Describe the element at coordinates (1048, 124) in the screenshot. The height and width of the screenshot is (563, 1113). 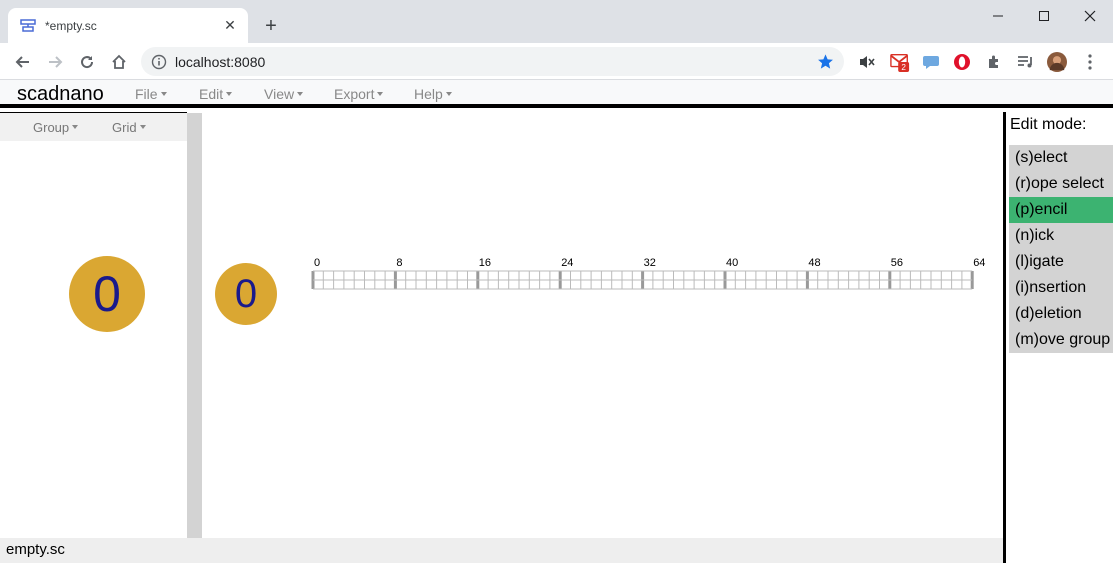
I see `edit-mode-label: Edit mode:` at that location.